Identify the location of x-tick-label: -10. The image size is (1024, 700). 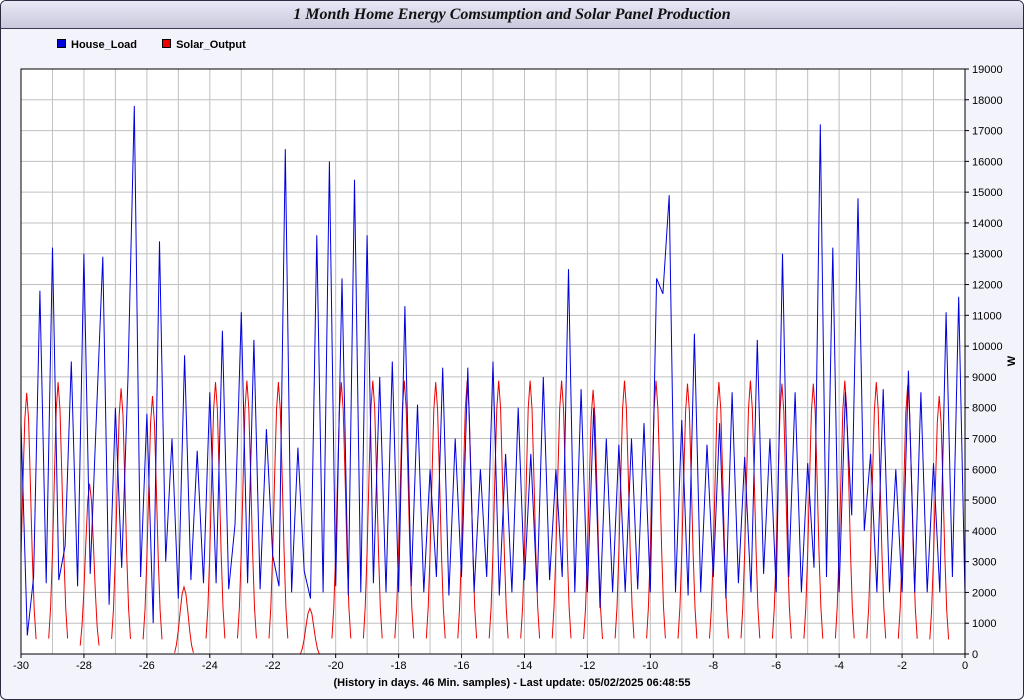
(650, 666).